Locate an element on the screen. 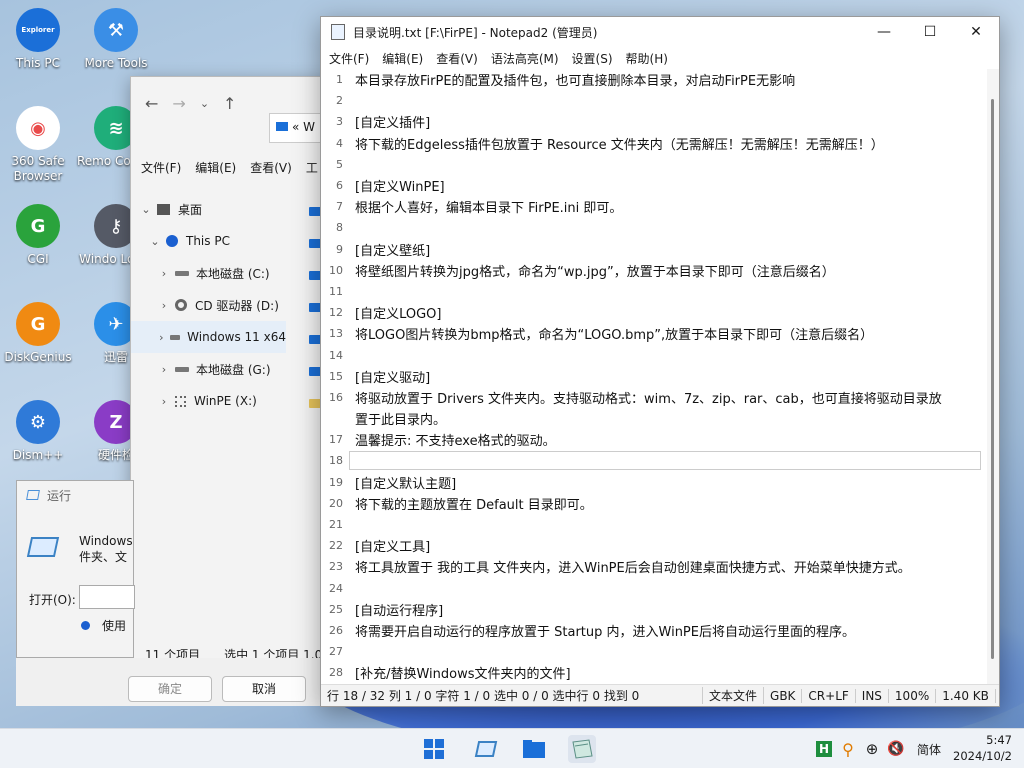  h-tray-icon: H is located at coordinates (824, 749).